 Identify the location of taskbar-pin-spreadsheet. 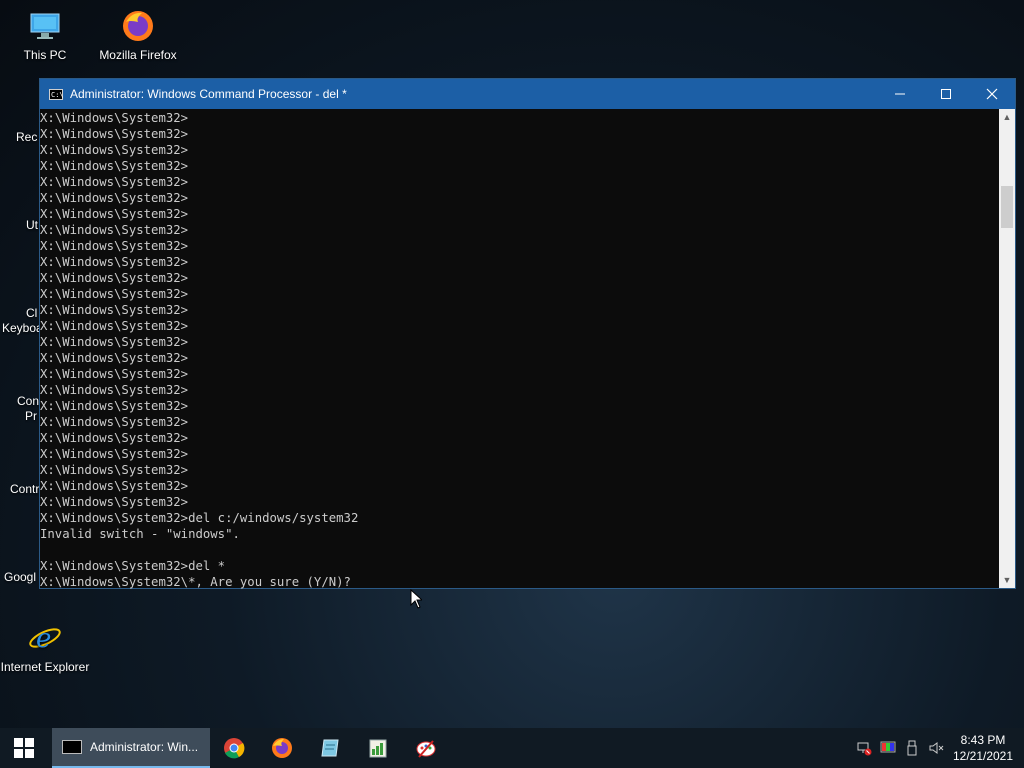
(378, 748).